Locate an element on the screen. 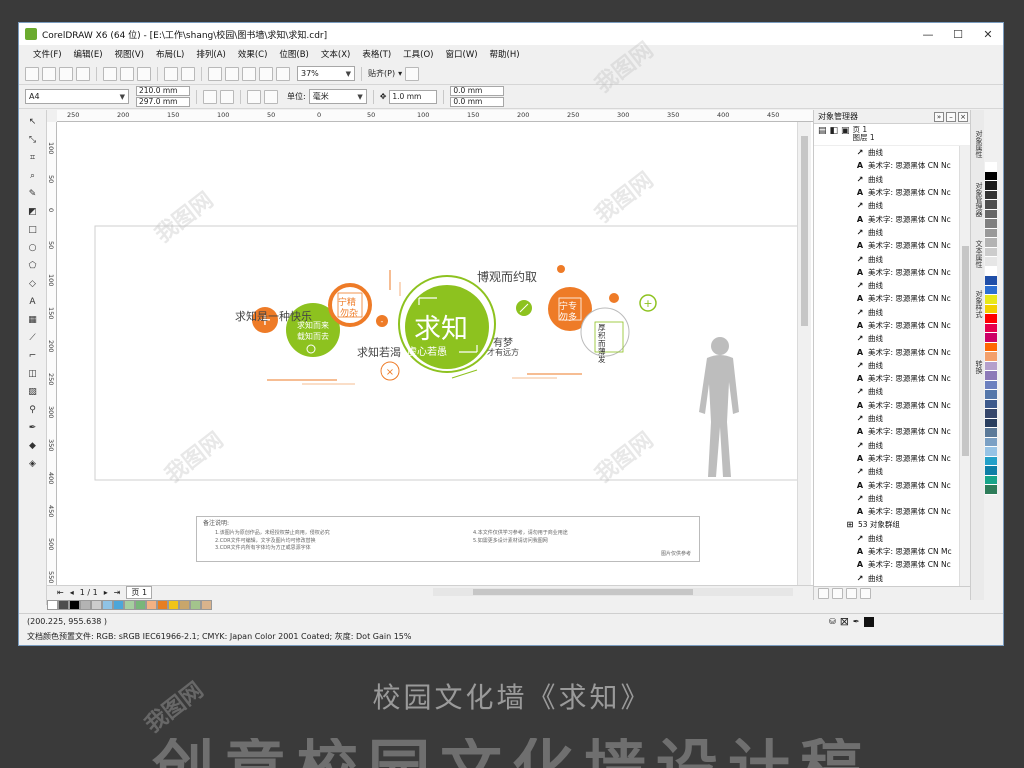  new-master-layer-even-icon is located at coordinates (851, 593).